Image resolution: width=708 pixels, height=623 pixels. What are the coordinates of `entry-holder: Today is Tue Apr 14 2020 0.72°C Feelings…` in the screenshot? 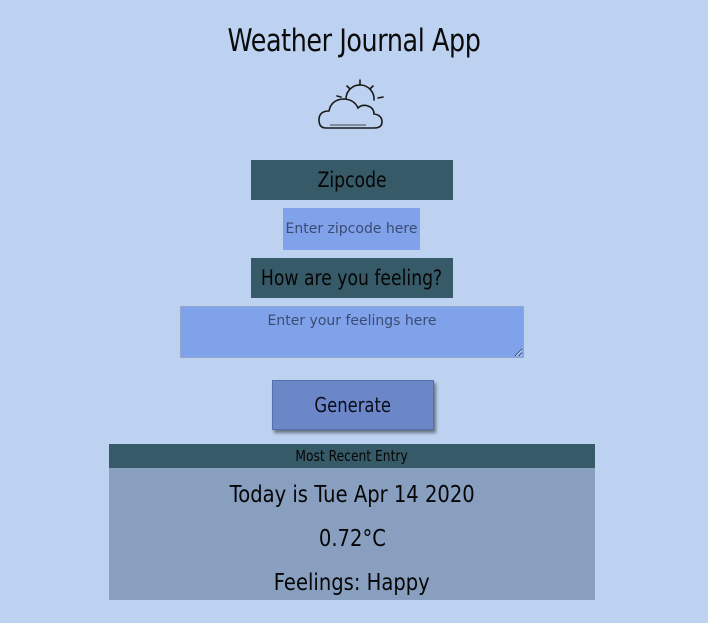 It's located at (352, 534).